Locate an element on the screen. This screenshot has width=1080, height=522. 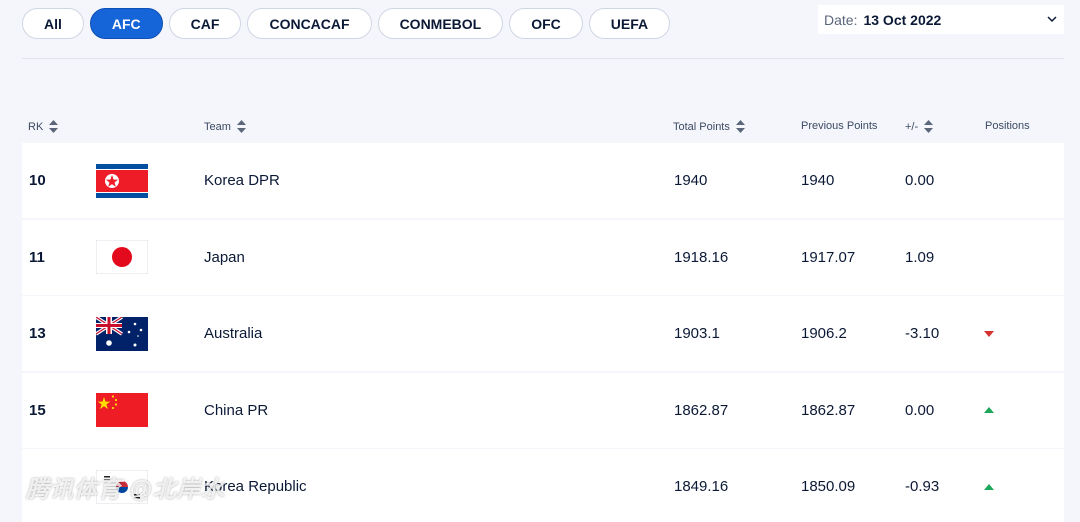
date-value: 13 Oct 2022 is located at coordinates (902, 19).